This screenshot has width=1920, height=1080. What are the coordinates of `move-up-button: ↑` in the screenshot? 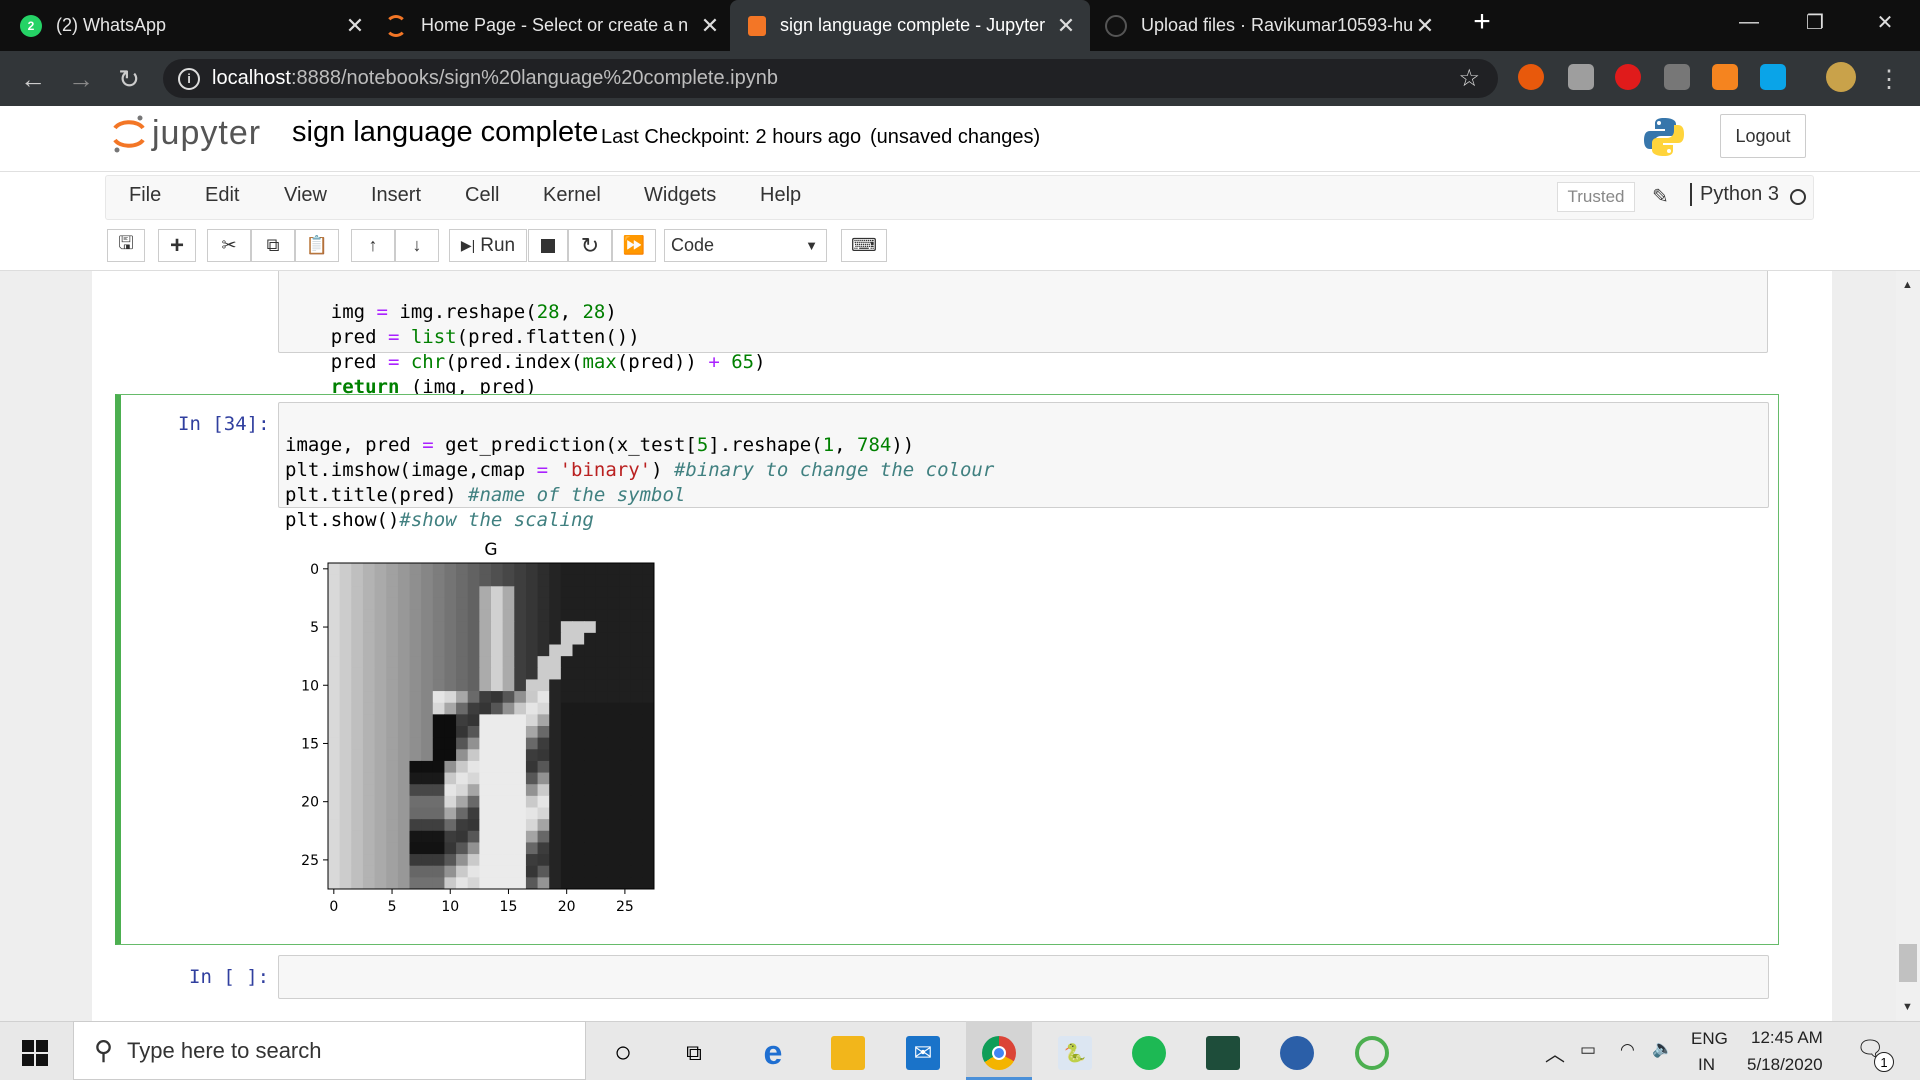 It's located at (373, 245).